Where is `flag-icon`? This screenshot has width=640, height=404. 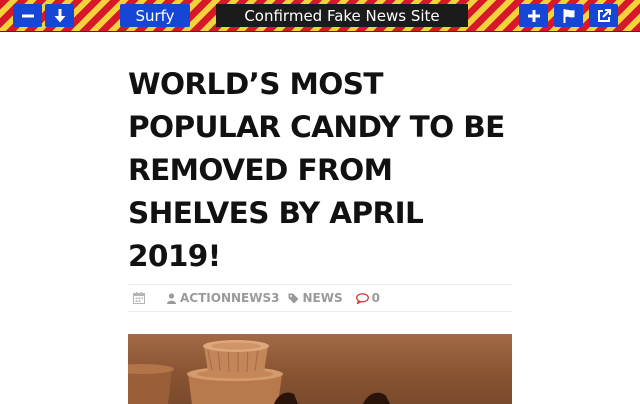
flag-icon is located at coordinates (568, 15).